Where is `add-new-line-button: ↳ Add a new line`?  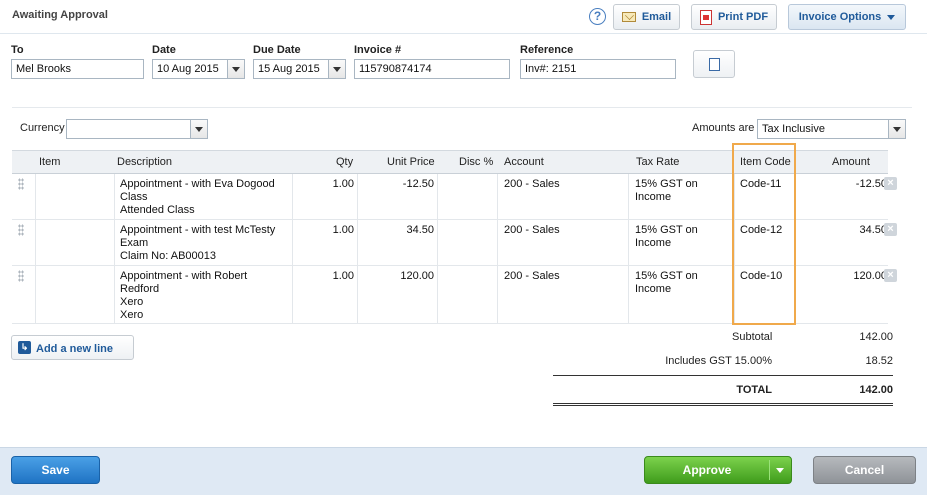
add-new-line-button: ↳ Add a new line is located at coordinates (72, 347).